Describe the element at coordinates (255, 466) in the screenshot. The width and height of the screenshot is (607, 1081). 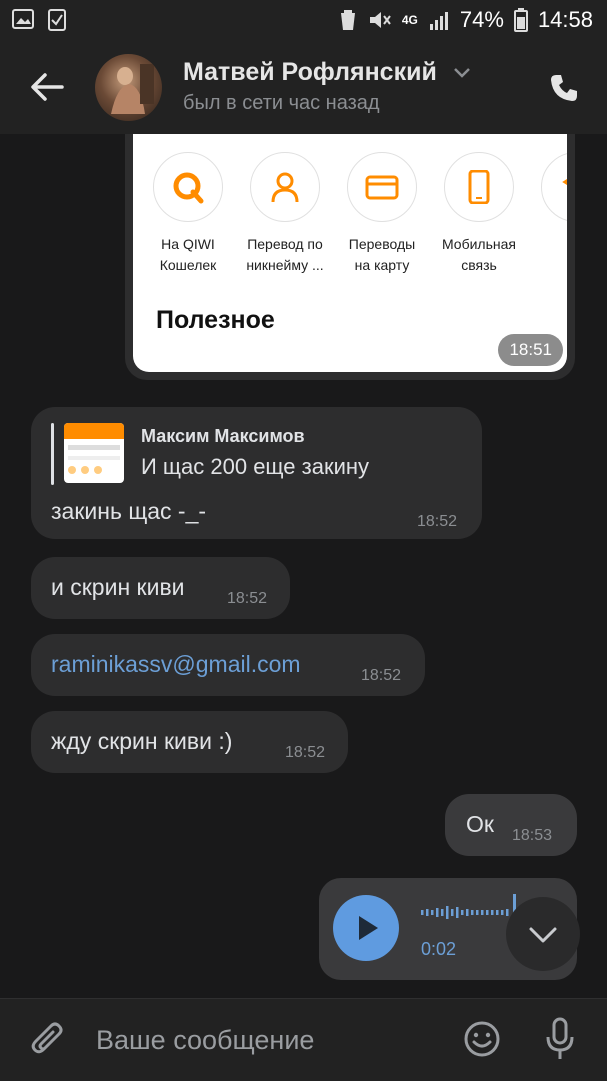
I see `reply-text: И щас 200 еще закину` at that location.